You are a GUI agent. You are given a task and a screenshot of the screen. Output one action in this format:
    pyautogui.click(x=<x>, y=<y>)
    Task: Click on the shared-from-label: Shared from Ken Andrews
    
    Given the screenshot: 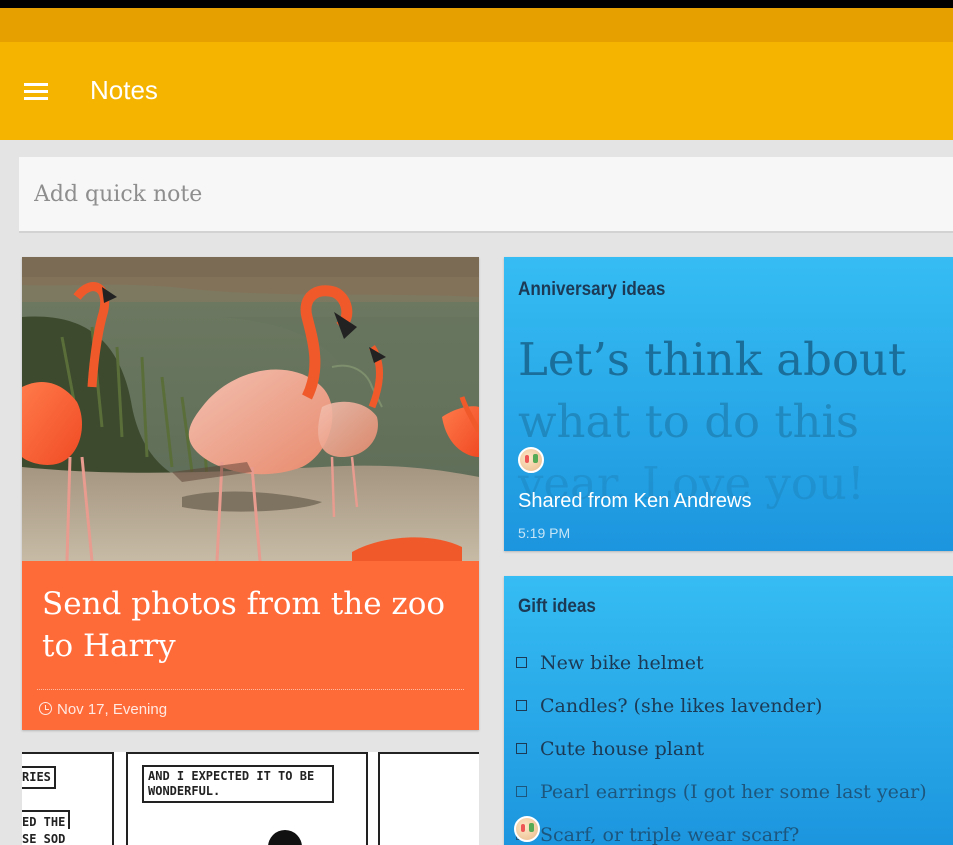 What is the action you would take?
    pyautogui.click(x=635, y=501)
    